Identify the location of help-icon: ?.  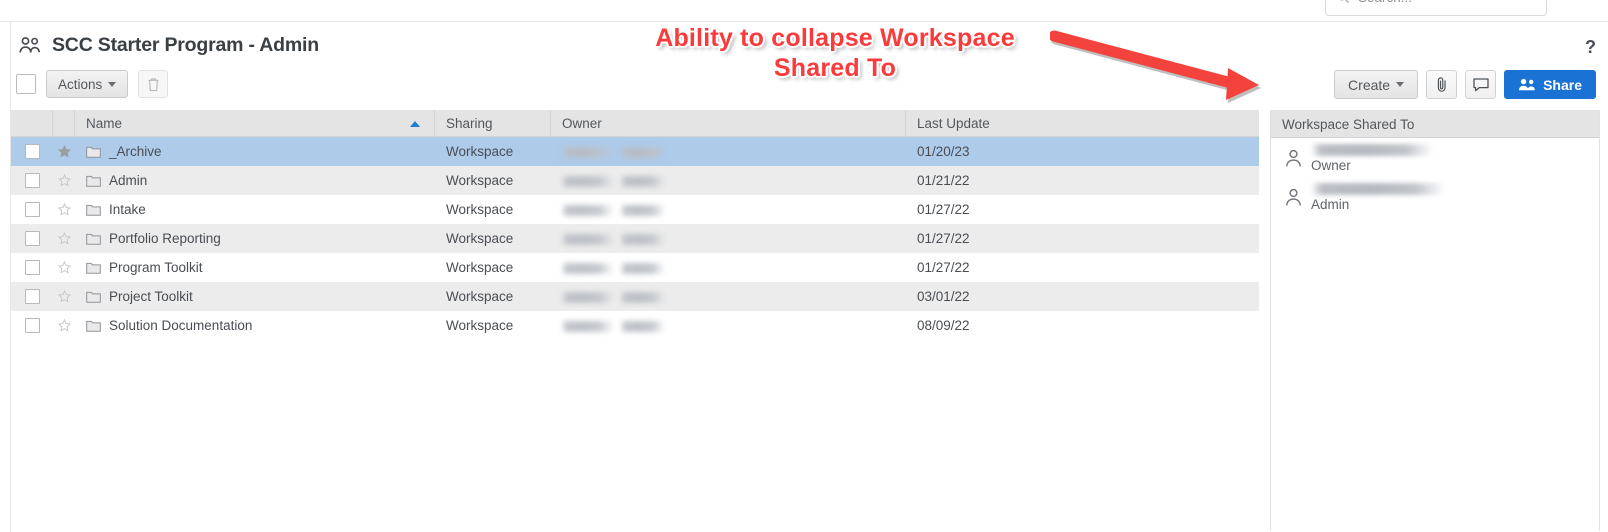
(1590, 47).